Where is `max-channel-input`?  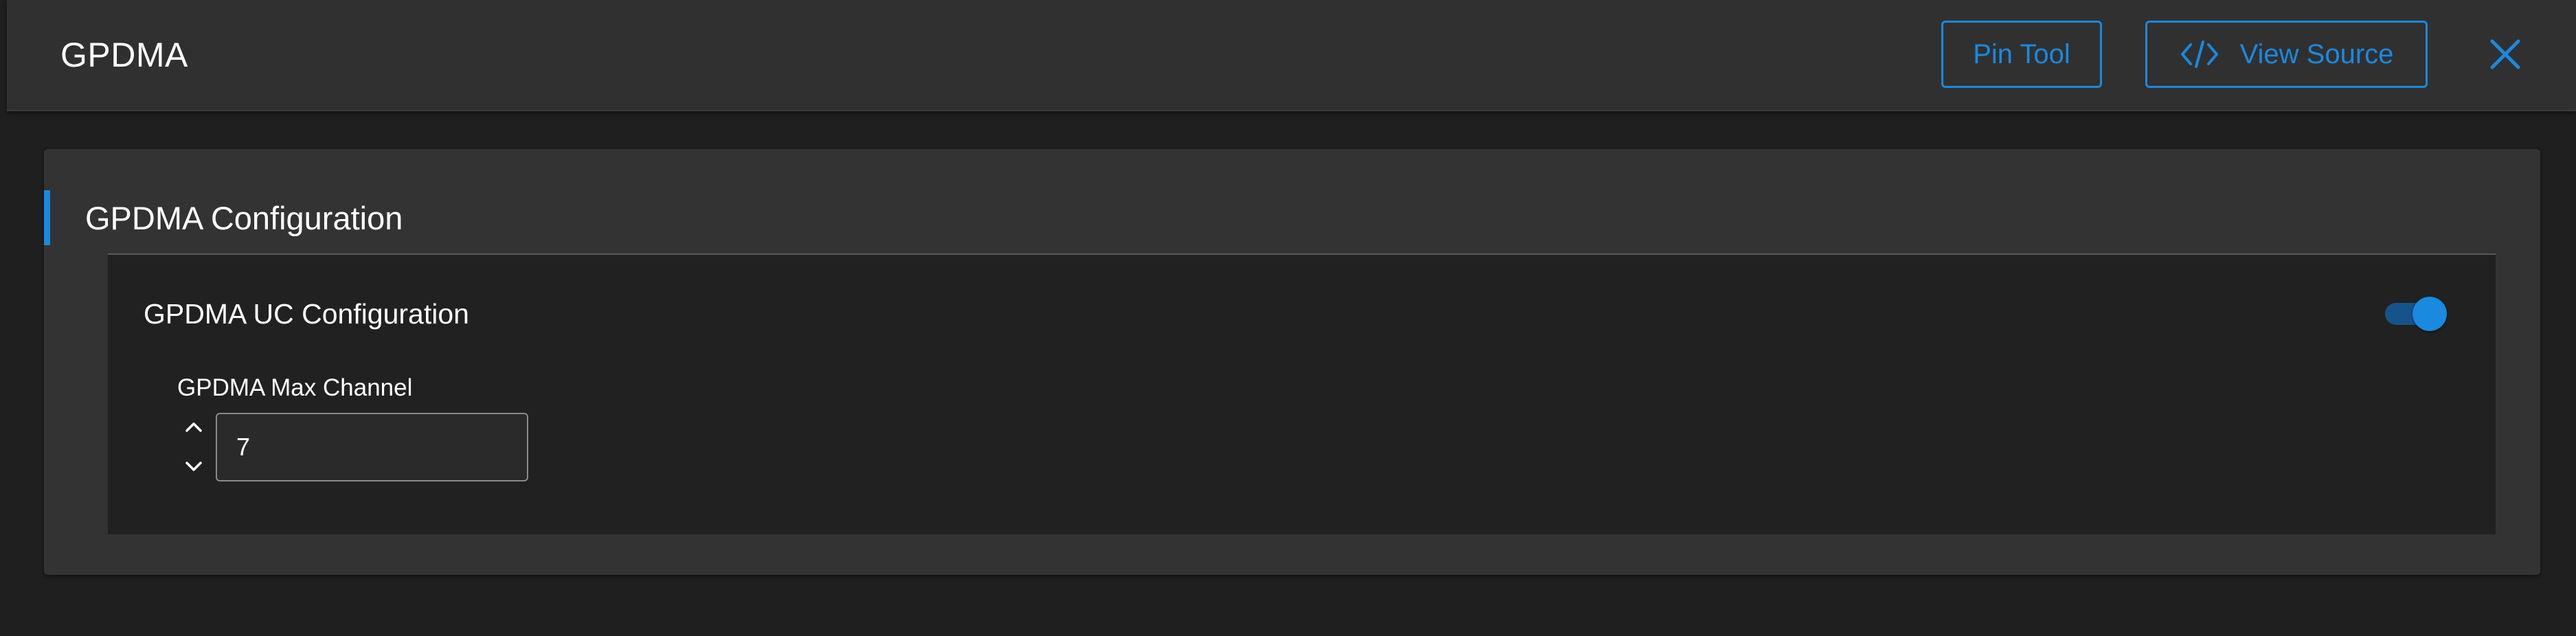
max-channel-input is located at coordinates (372, 447).